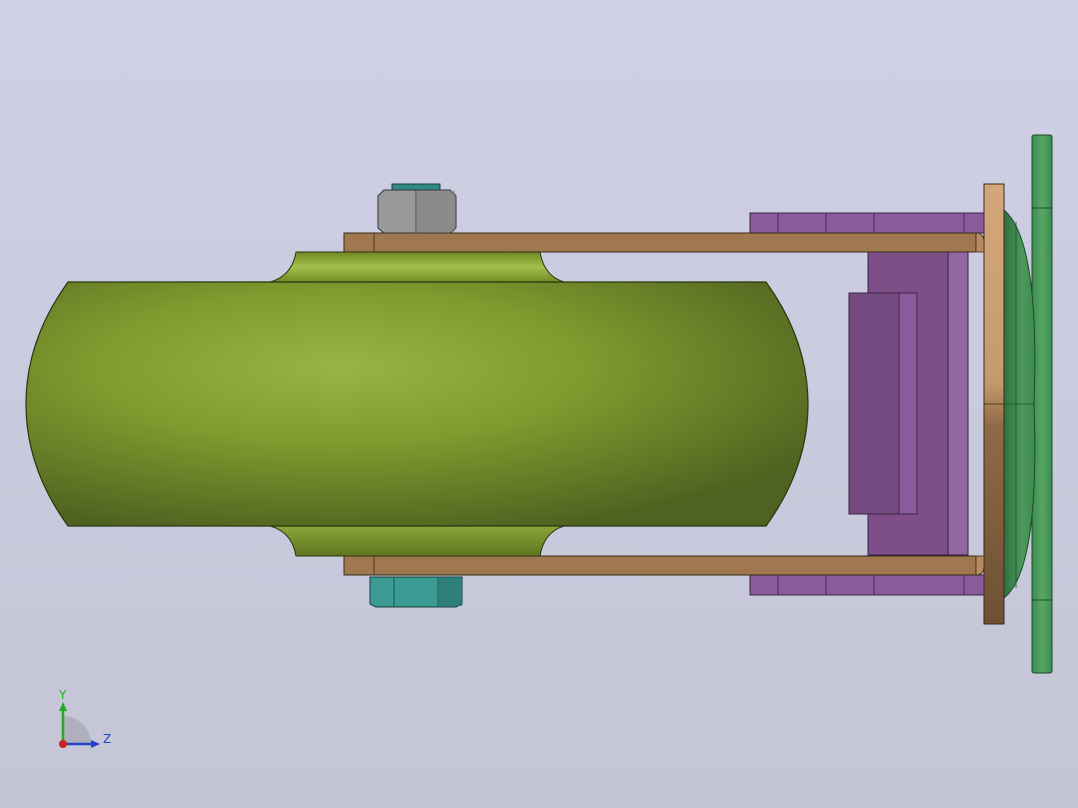  Describe the element at coordinates (107, 739) in the screenshot. I see `z-axis-label: Z` at that location.